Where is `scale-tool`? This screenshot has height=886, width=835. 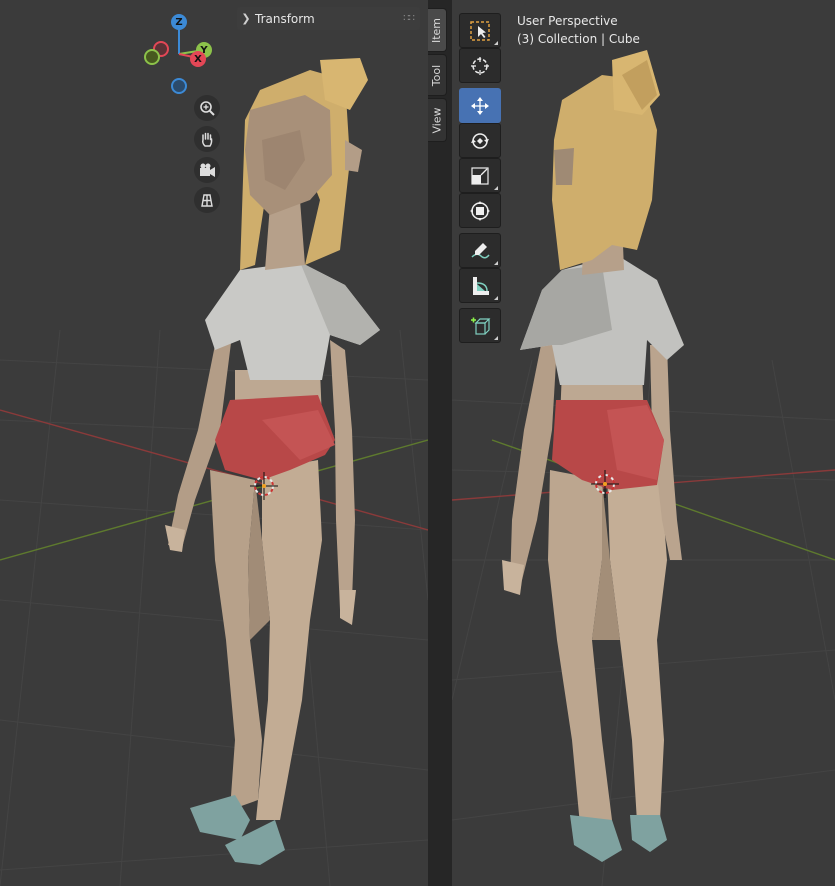 scale-tool is located at coordinates (480, 175).